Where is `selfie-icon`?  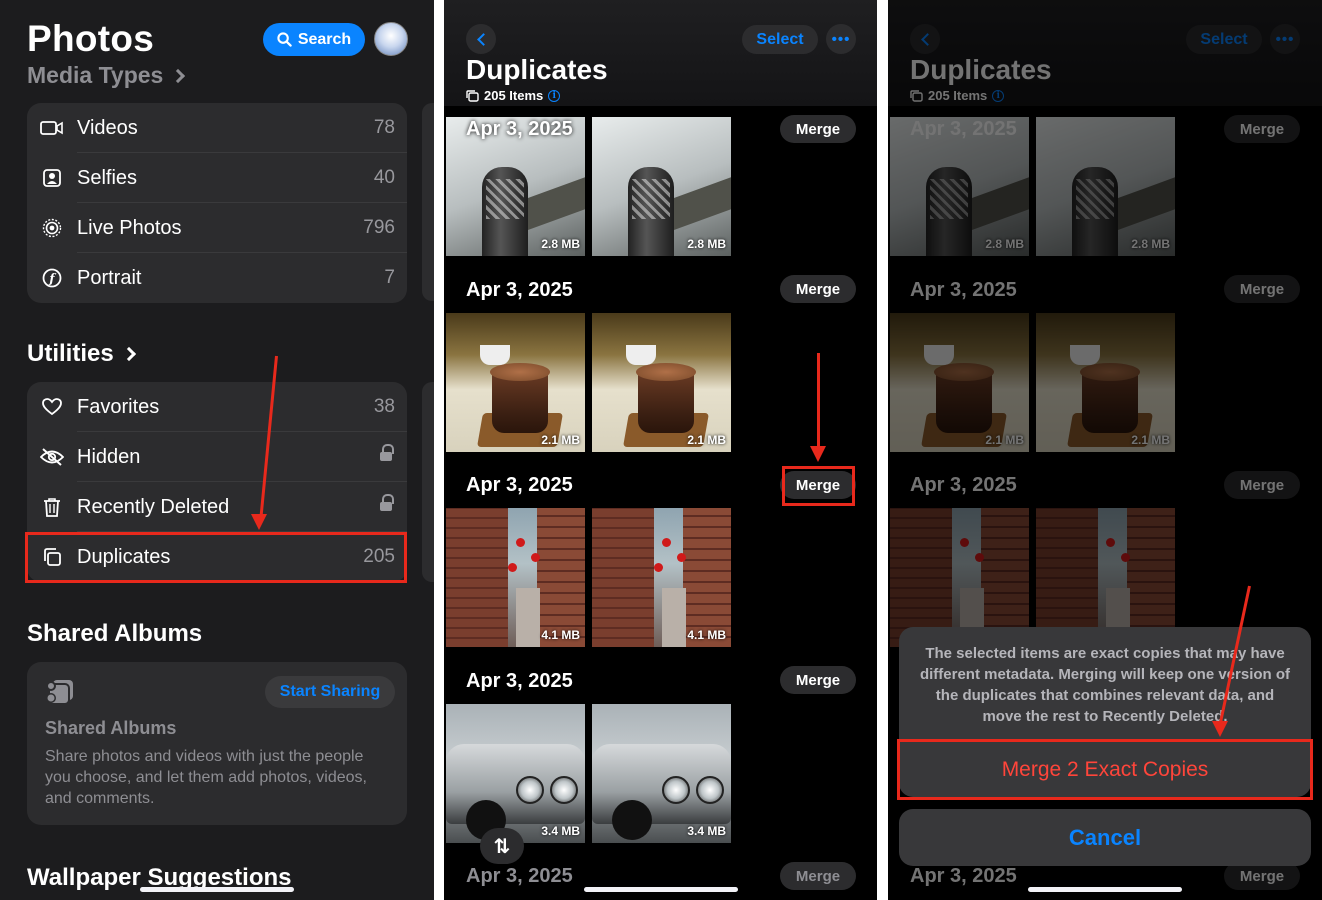
selfie-icon is located at coordinates (52, 178).